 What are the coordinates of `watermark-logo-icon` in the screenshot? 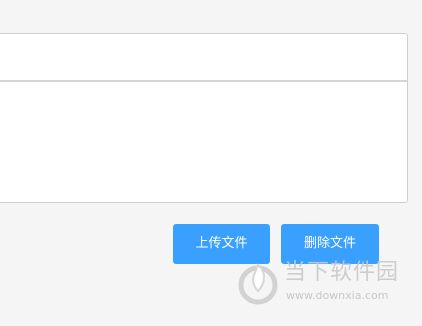 It's located at (258, 284).